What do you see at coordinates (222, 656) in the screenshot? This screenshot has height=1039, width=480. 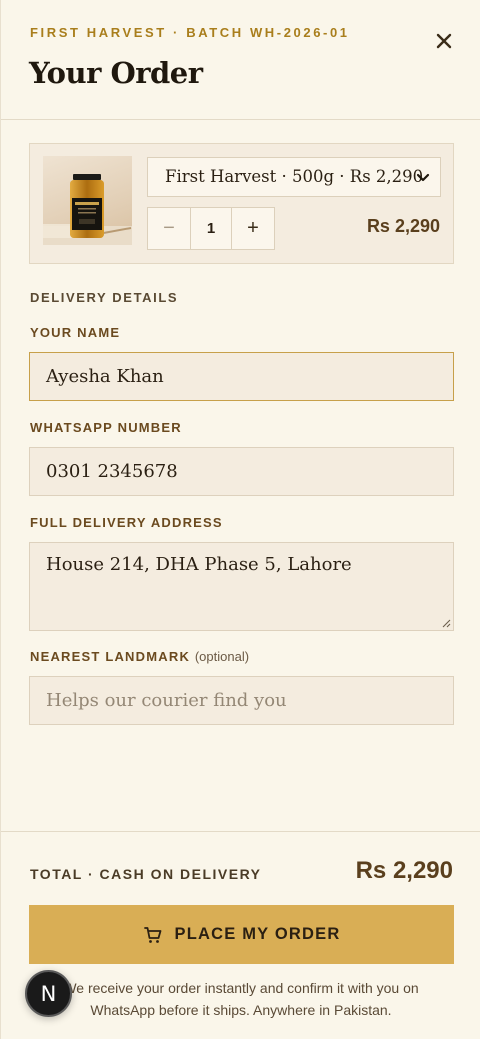 I see `optional-hint: (optional)` at bounding box center [222, 656].